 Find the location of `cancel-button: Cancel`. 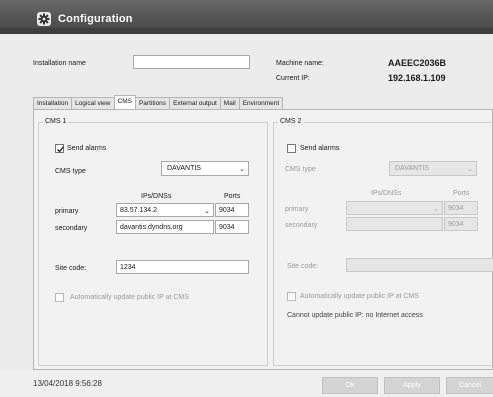

cancel-button: Cancel is located at coordinates (469, 385).